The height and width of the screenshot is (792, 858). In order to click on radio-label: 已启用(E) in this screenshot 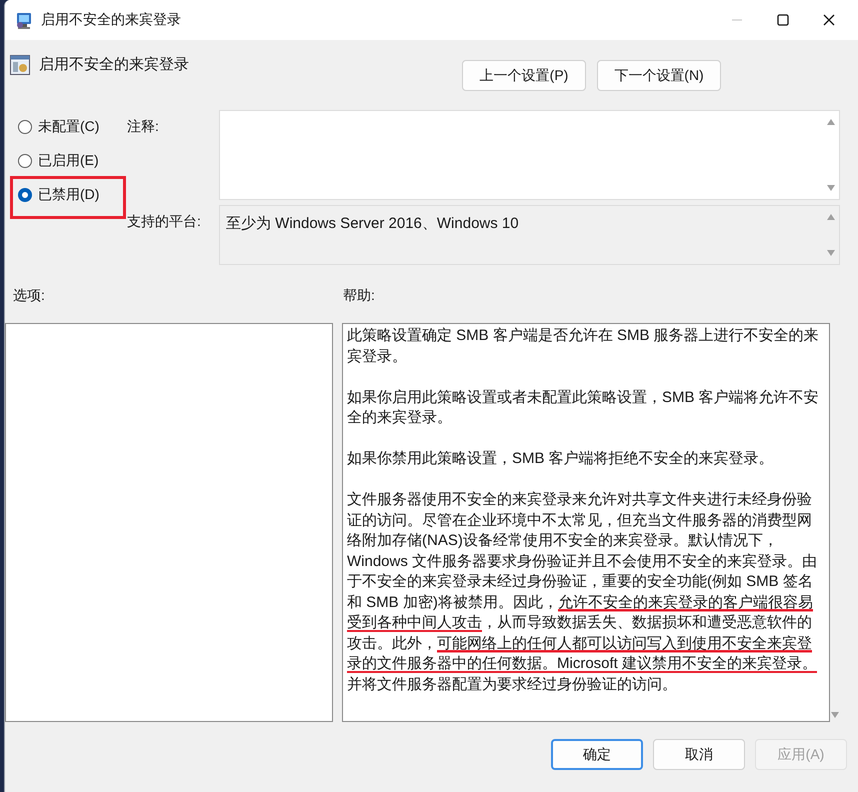, I will do `click(68, 161)`.